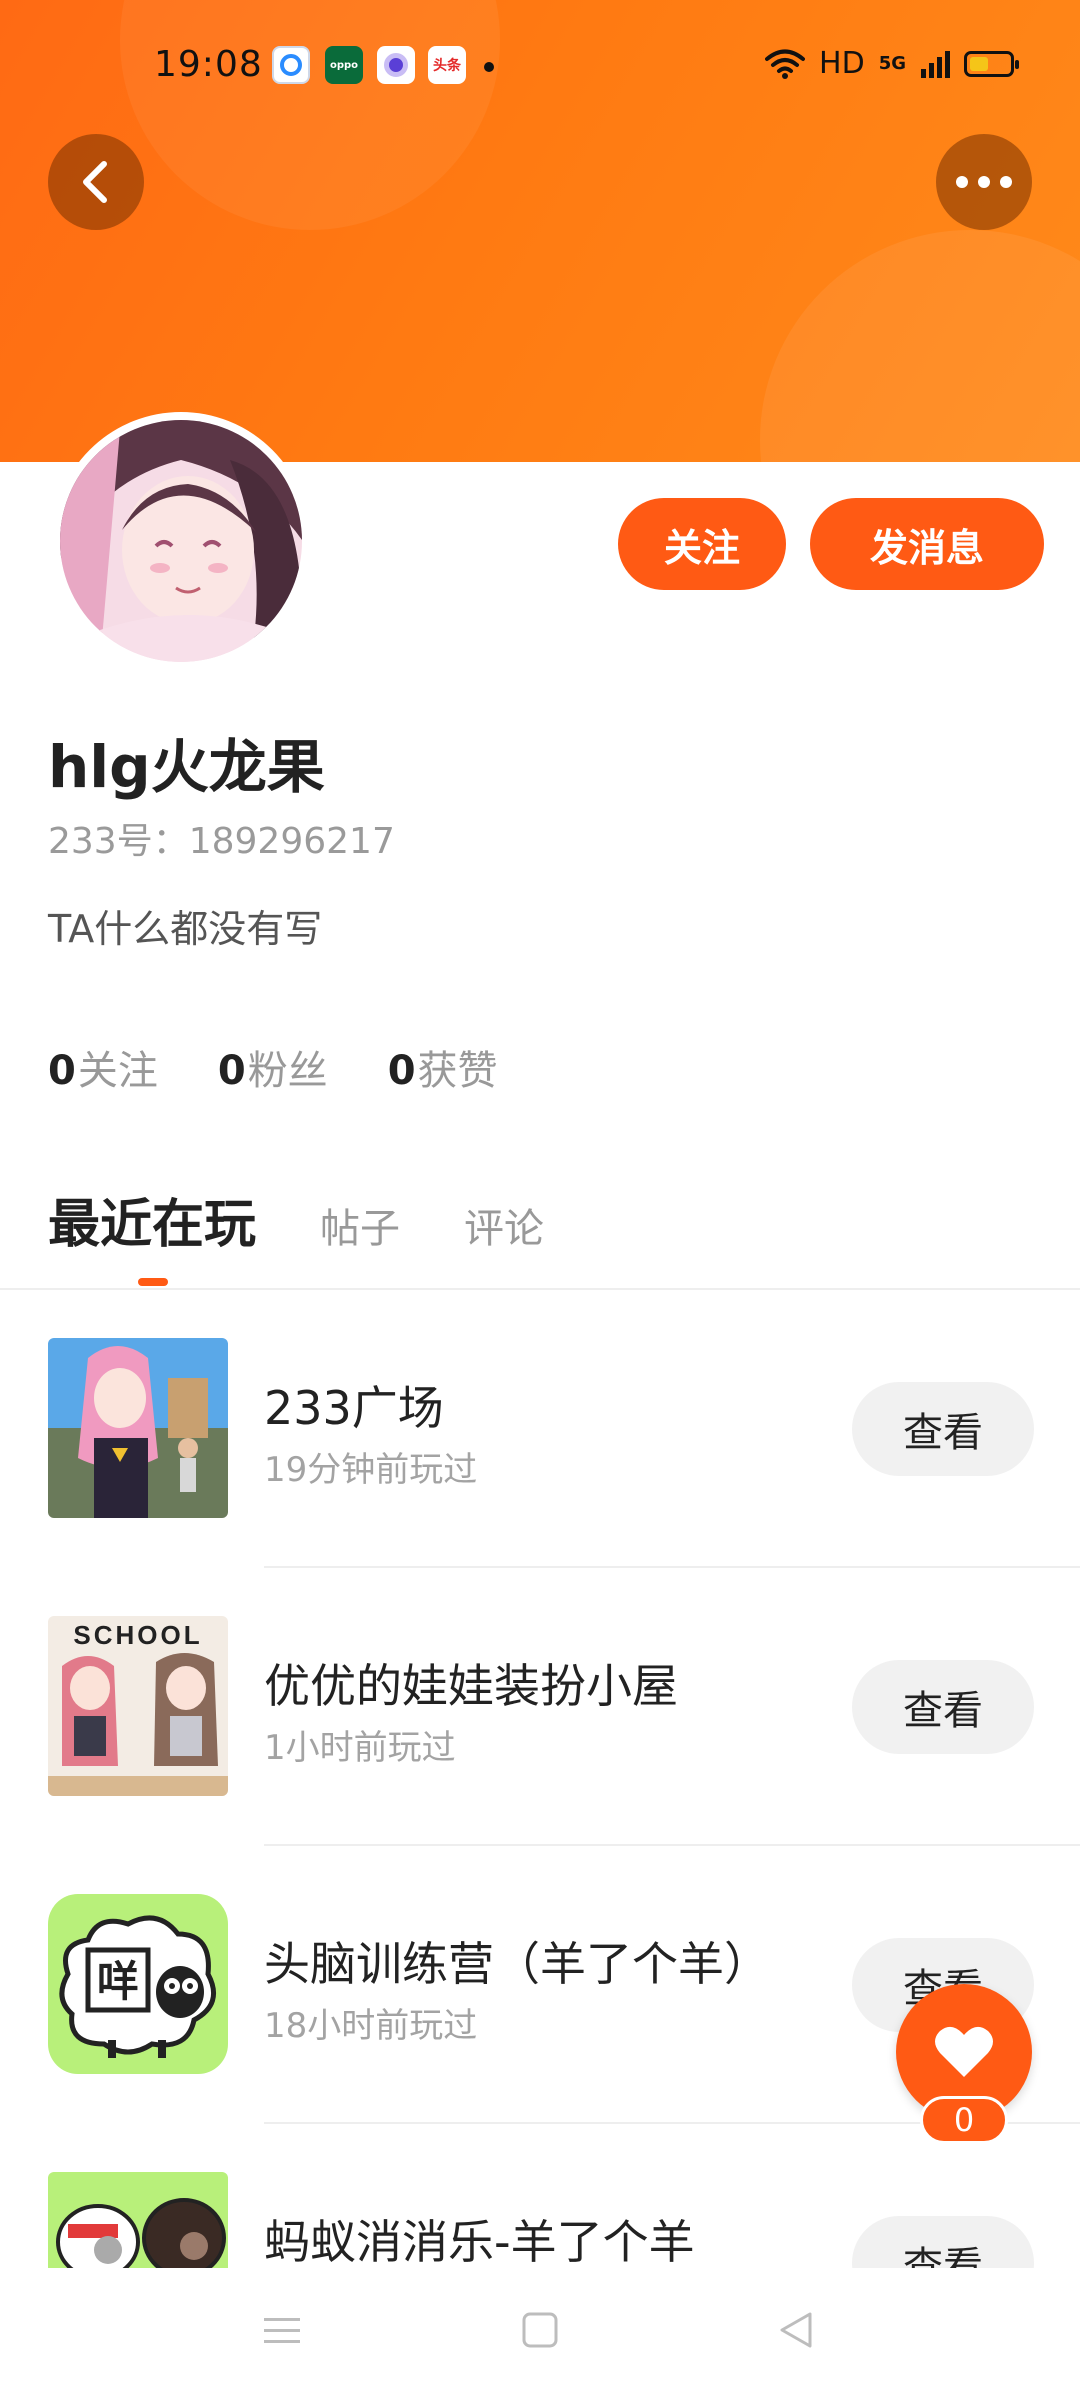 This screenshot has height=2400, width=1080. Describe the element at coordinates (457, 1071) in the screenshot. I see `stat-label: 获赞` at that location.